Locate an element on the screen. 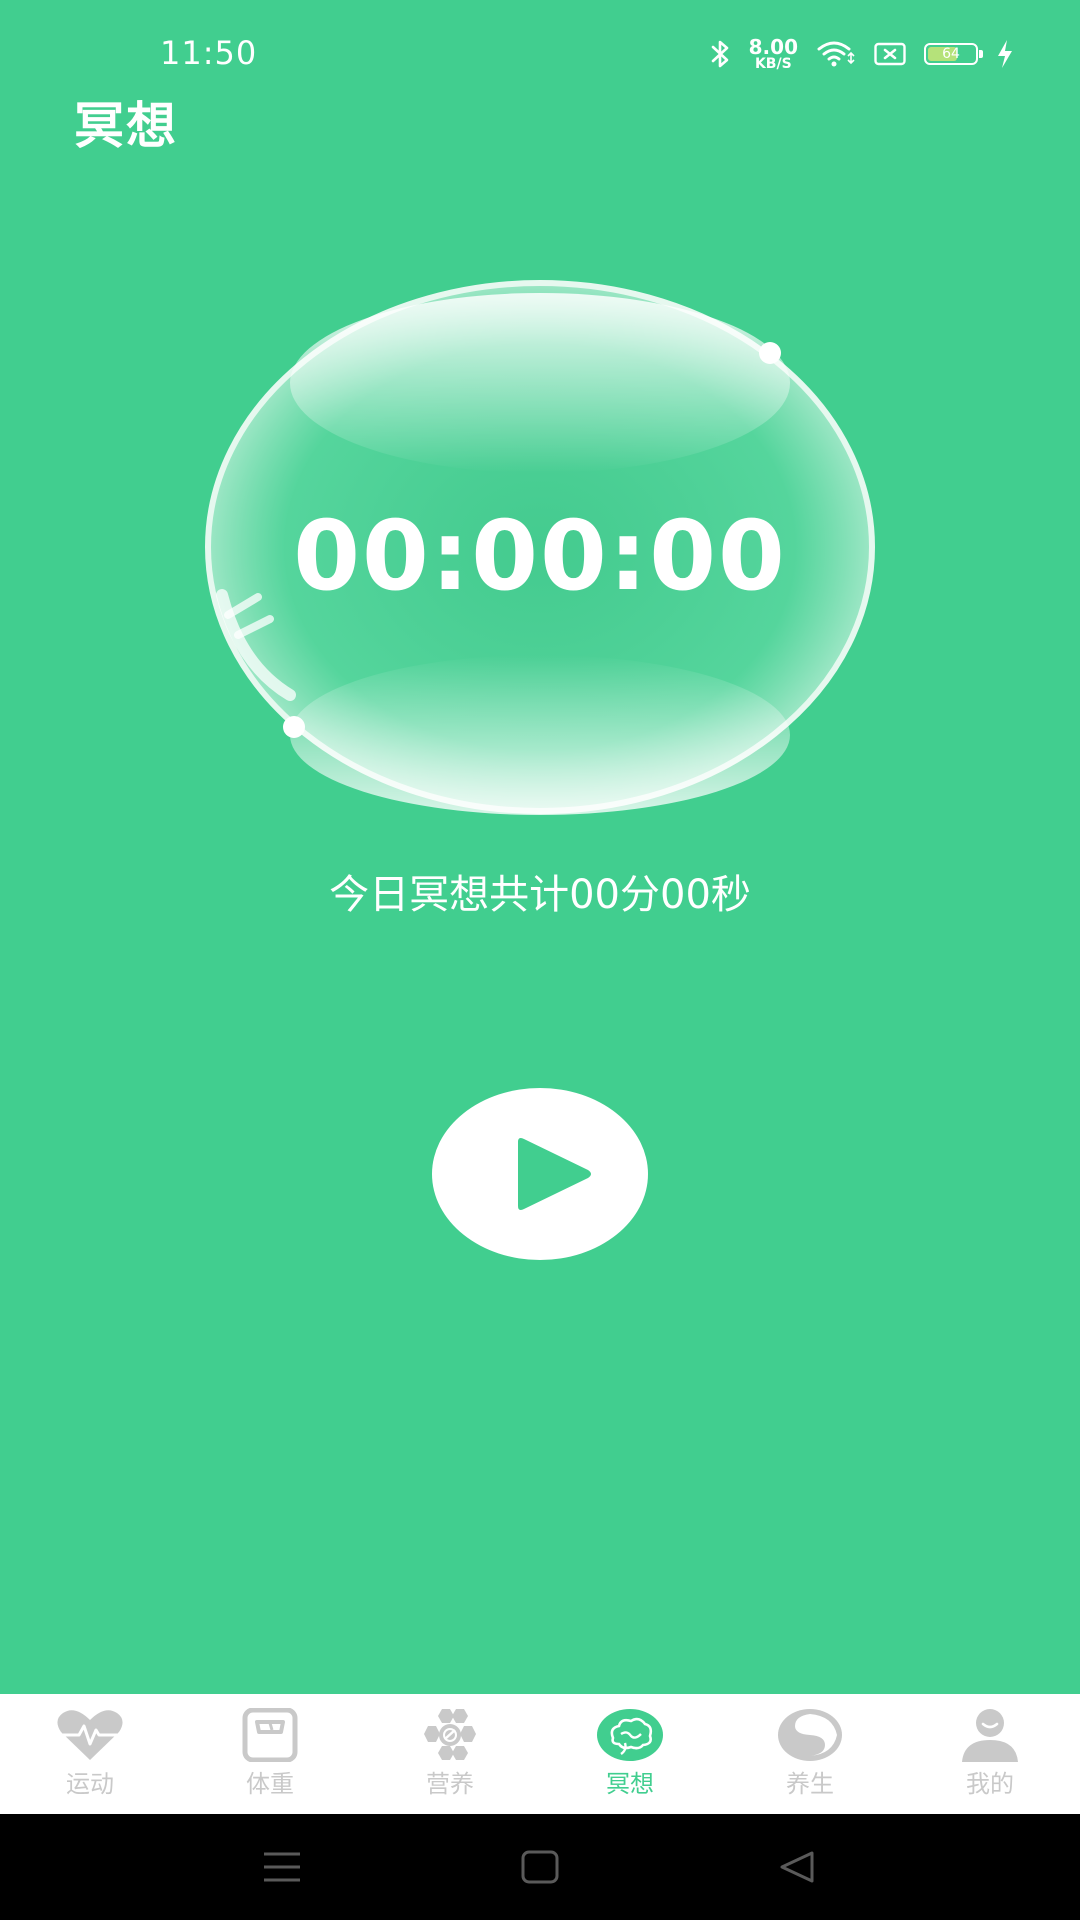 This screenshot has width=1080, height=1920. home-icon is located at coordinates (540, 1867).